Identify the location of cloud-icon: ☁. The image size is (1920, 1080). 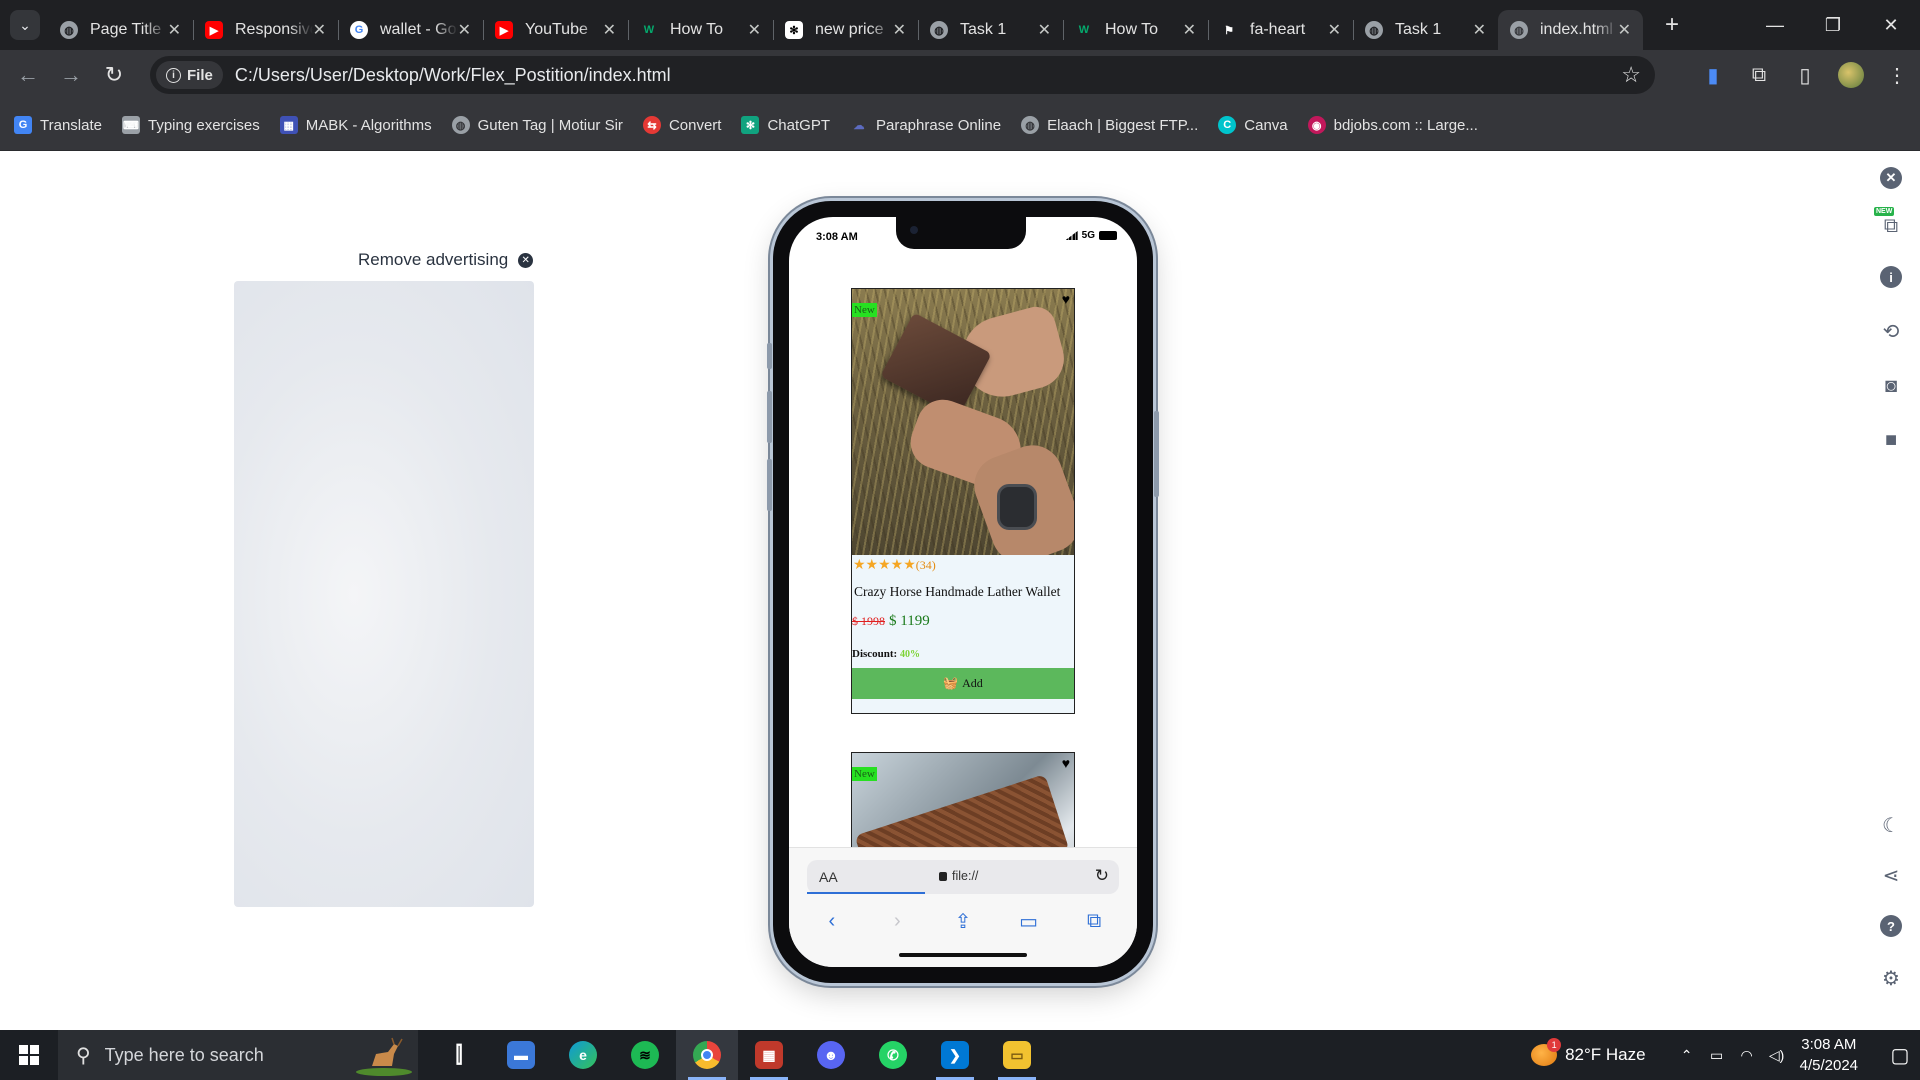
(859, 125).